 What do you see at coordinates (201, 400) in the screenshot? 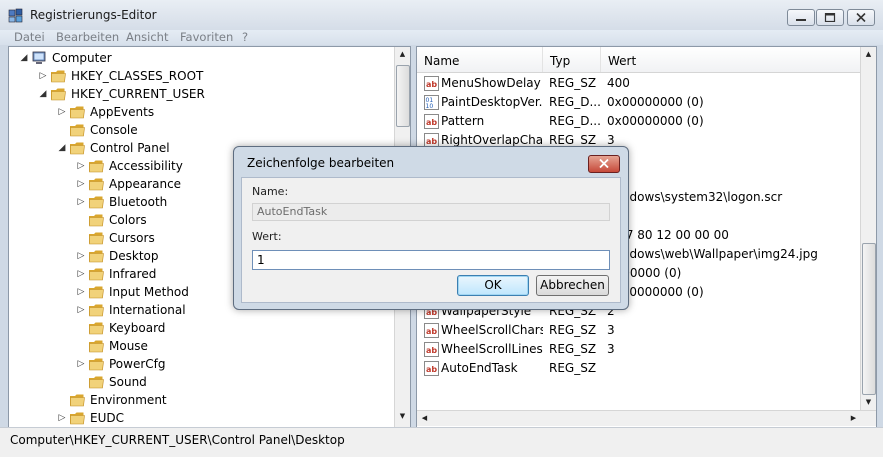
I see `tree-item-environment: Environment` at bounding box center [201, 400].